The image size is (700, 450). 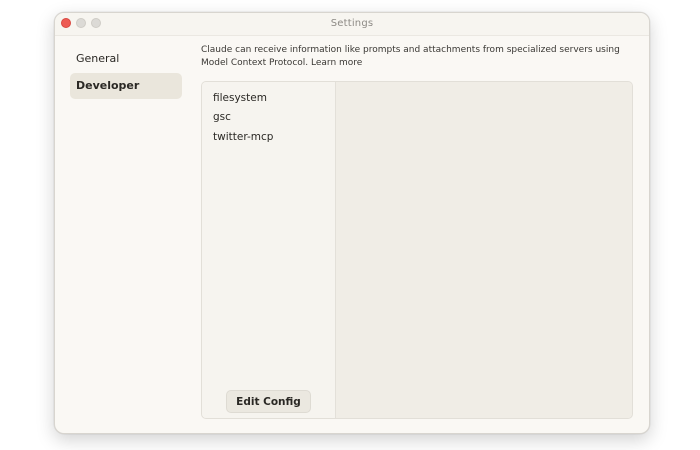 What do you see at coordinates (268, 401) in the screenshot?
I see `edit-config-button: Edit Config` at bounding box center [268, 401].